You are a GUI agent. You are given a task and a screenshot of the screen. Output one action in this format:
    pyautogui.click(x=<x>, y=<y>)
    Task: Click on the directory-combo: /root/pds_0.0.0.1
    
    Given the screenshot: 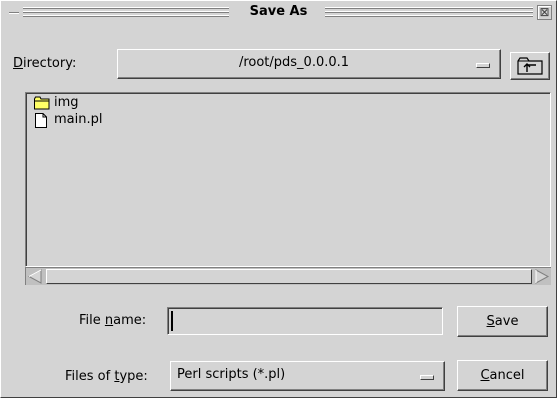 What is the action you would take?
    pyautogui.click(x=309, y=64)
    